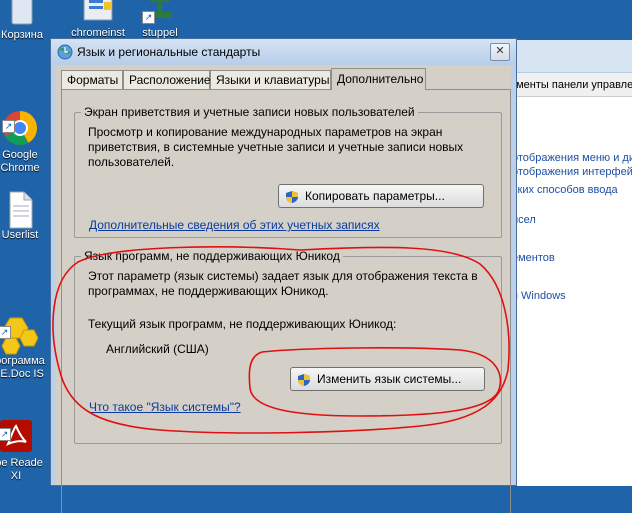  Describe the element at coordinates (165, 407) in the screenshot. I see `what-is-system-locale-link: Что такое "Язык системы"?` at that location.